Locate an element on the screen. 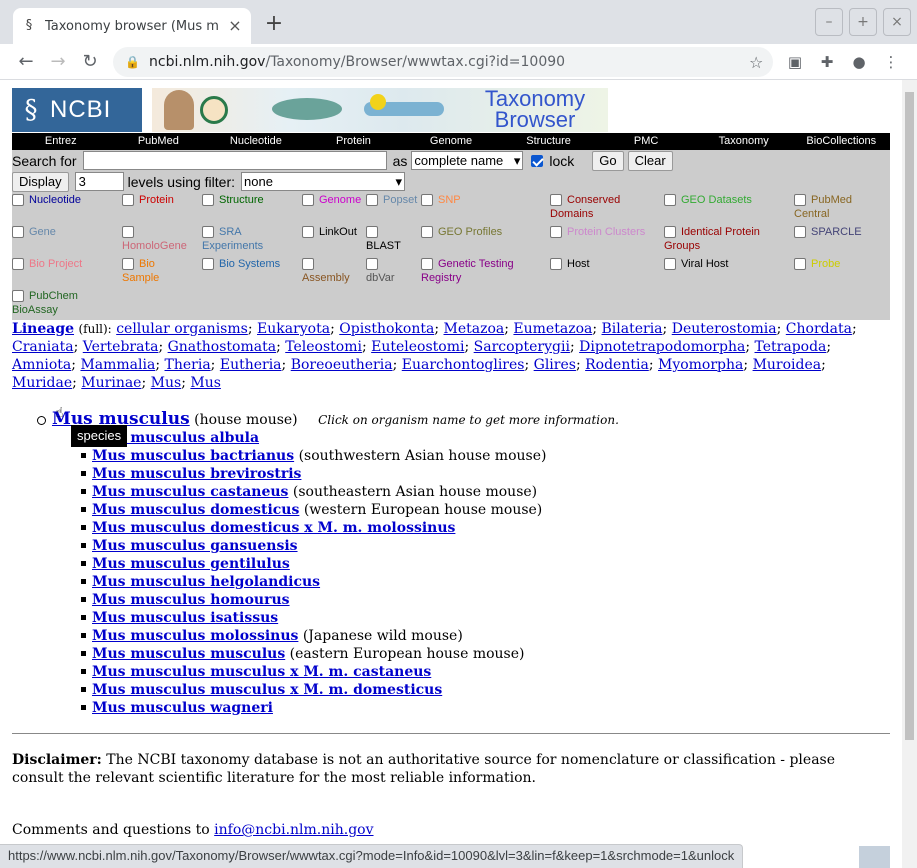 This screenshot has height=868, width=917. child-taxon-link: Mus musculus wagneri is located at coordinates (182, 708).